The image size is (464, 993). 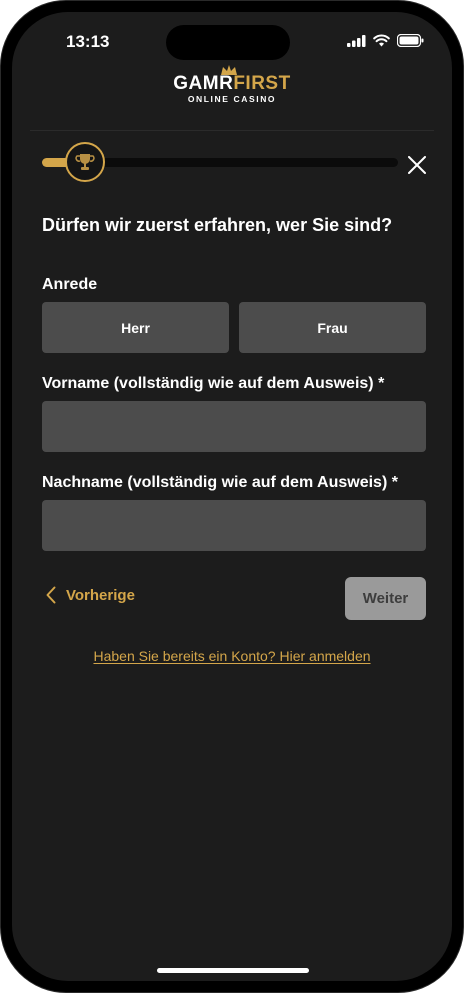 I want to click on logo-tagline: ONLINE CASINO, so click(x=232, y=99).